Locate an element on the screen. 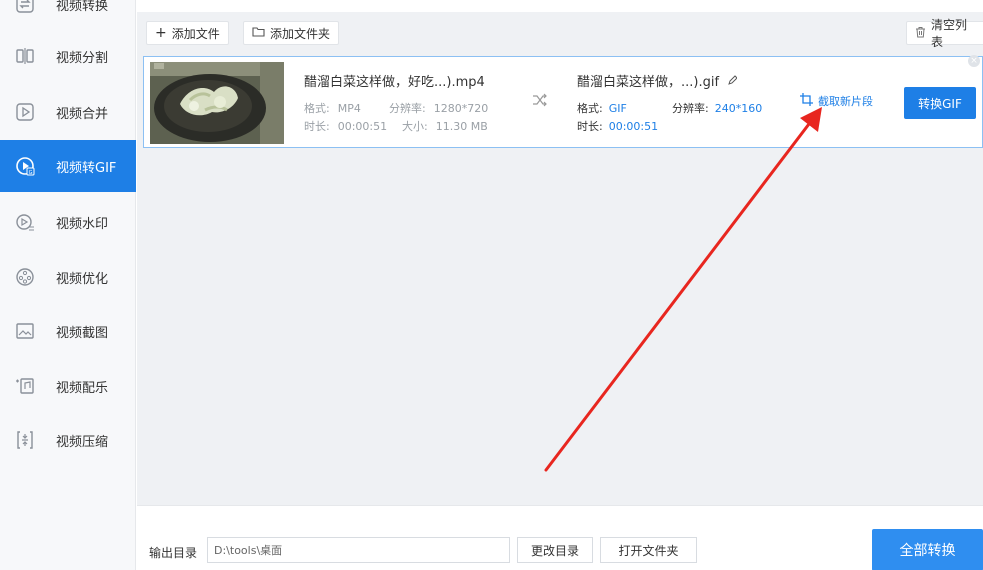 This screenshot has width=983, height=570. duration-value: 00:00:51 is located at coordinates (362, 126).